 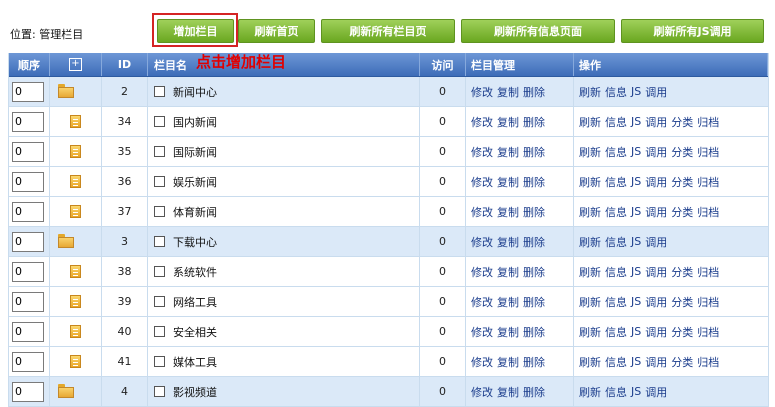 I want to click on refresh-all-columns-button: 刷新所有栏目页, so click(x=388, y=31).